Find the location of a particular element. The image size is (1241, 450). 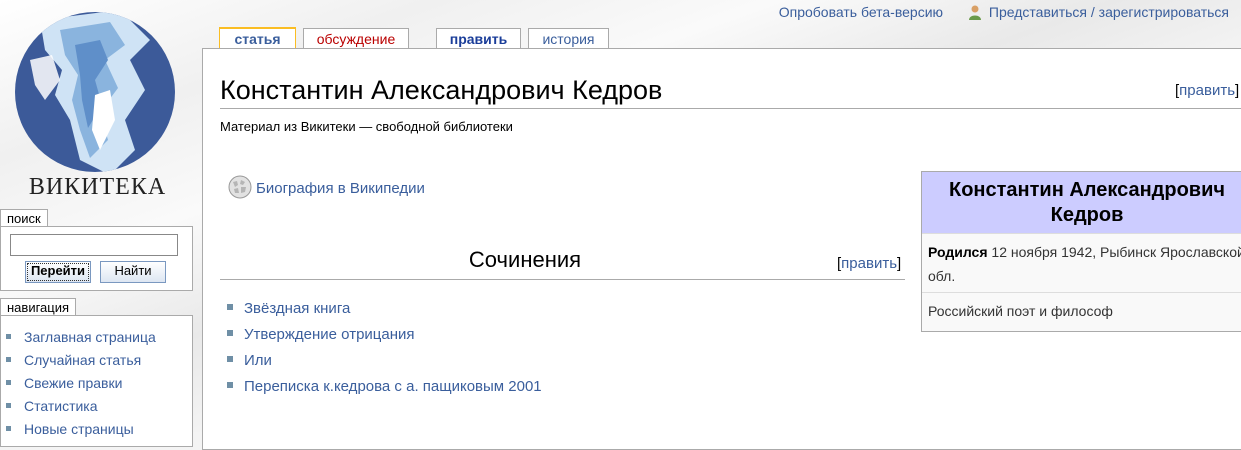

sidebar-item-random: Случайная статья is located at coordinates (81, 362).